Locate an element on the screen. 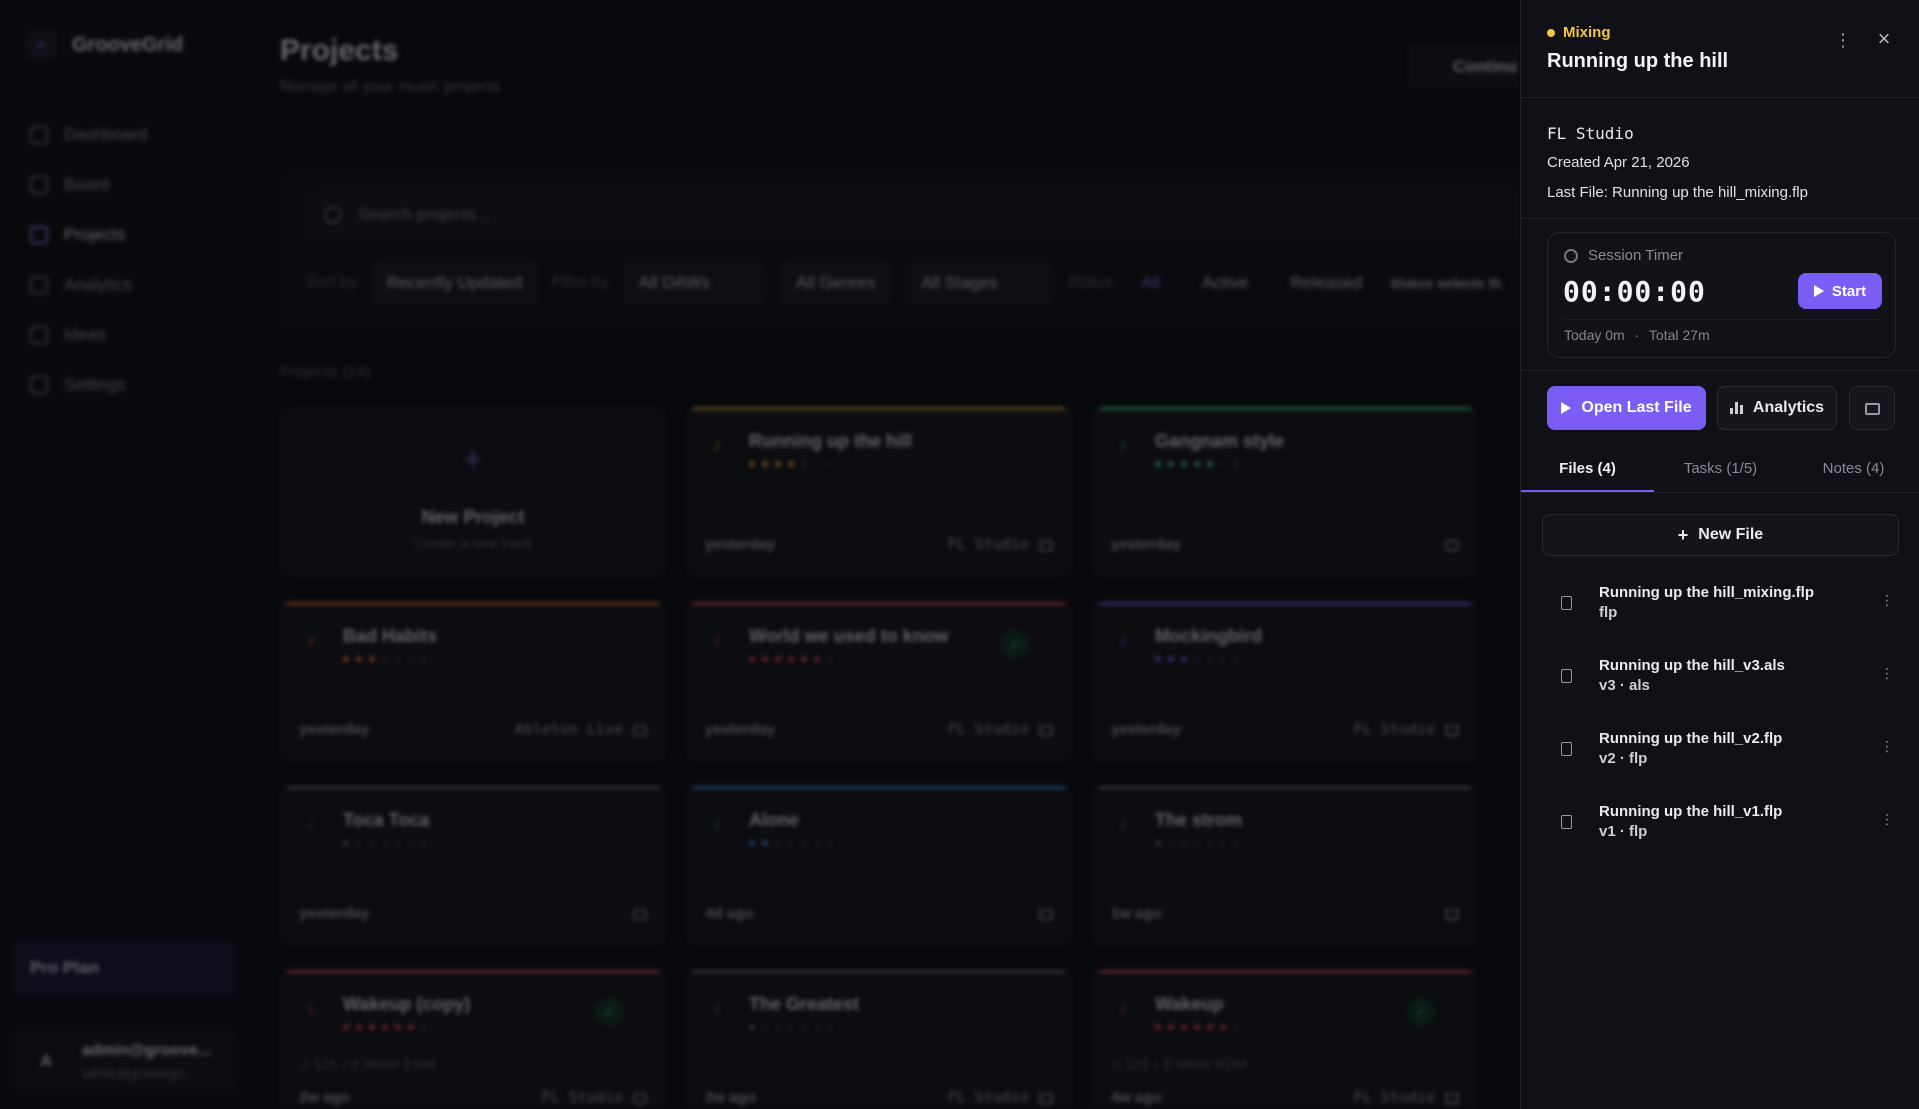 The height and width of the screenshot is (1109, 1919). created-date: Created Apr 21, 2026 is located at coordinates (1618, 162).